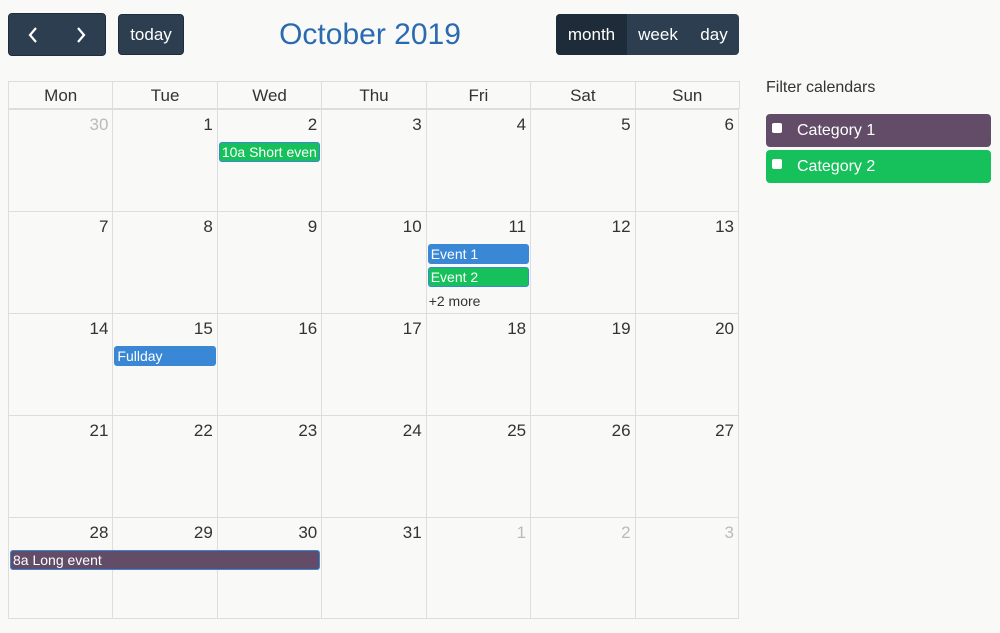 The width and height of the screenshot is (1000, 633). What do you see at coordinates (686, 466) in the screenshot?
I see `day-cell: 27` at bounding box center [686, 466].